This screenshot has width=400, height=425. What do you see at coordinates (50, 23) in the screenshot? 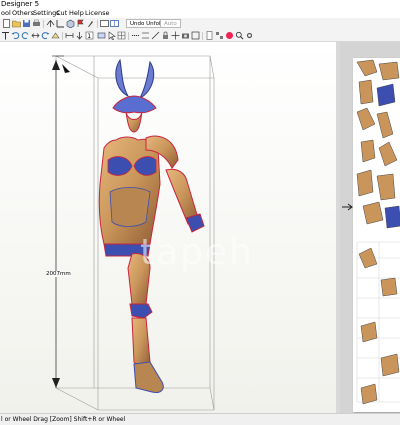
I see `mirror-icon` at bounding box center [50, 23].